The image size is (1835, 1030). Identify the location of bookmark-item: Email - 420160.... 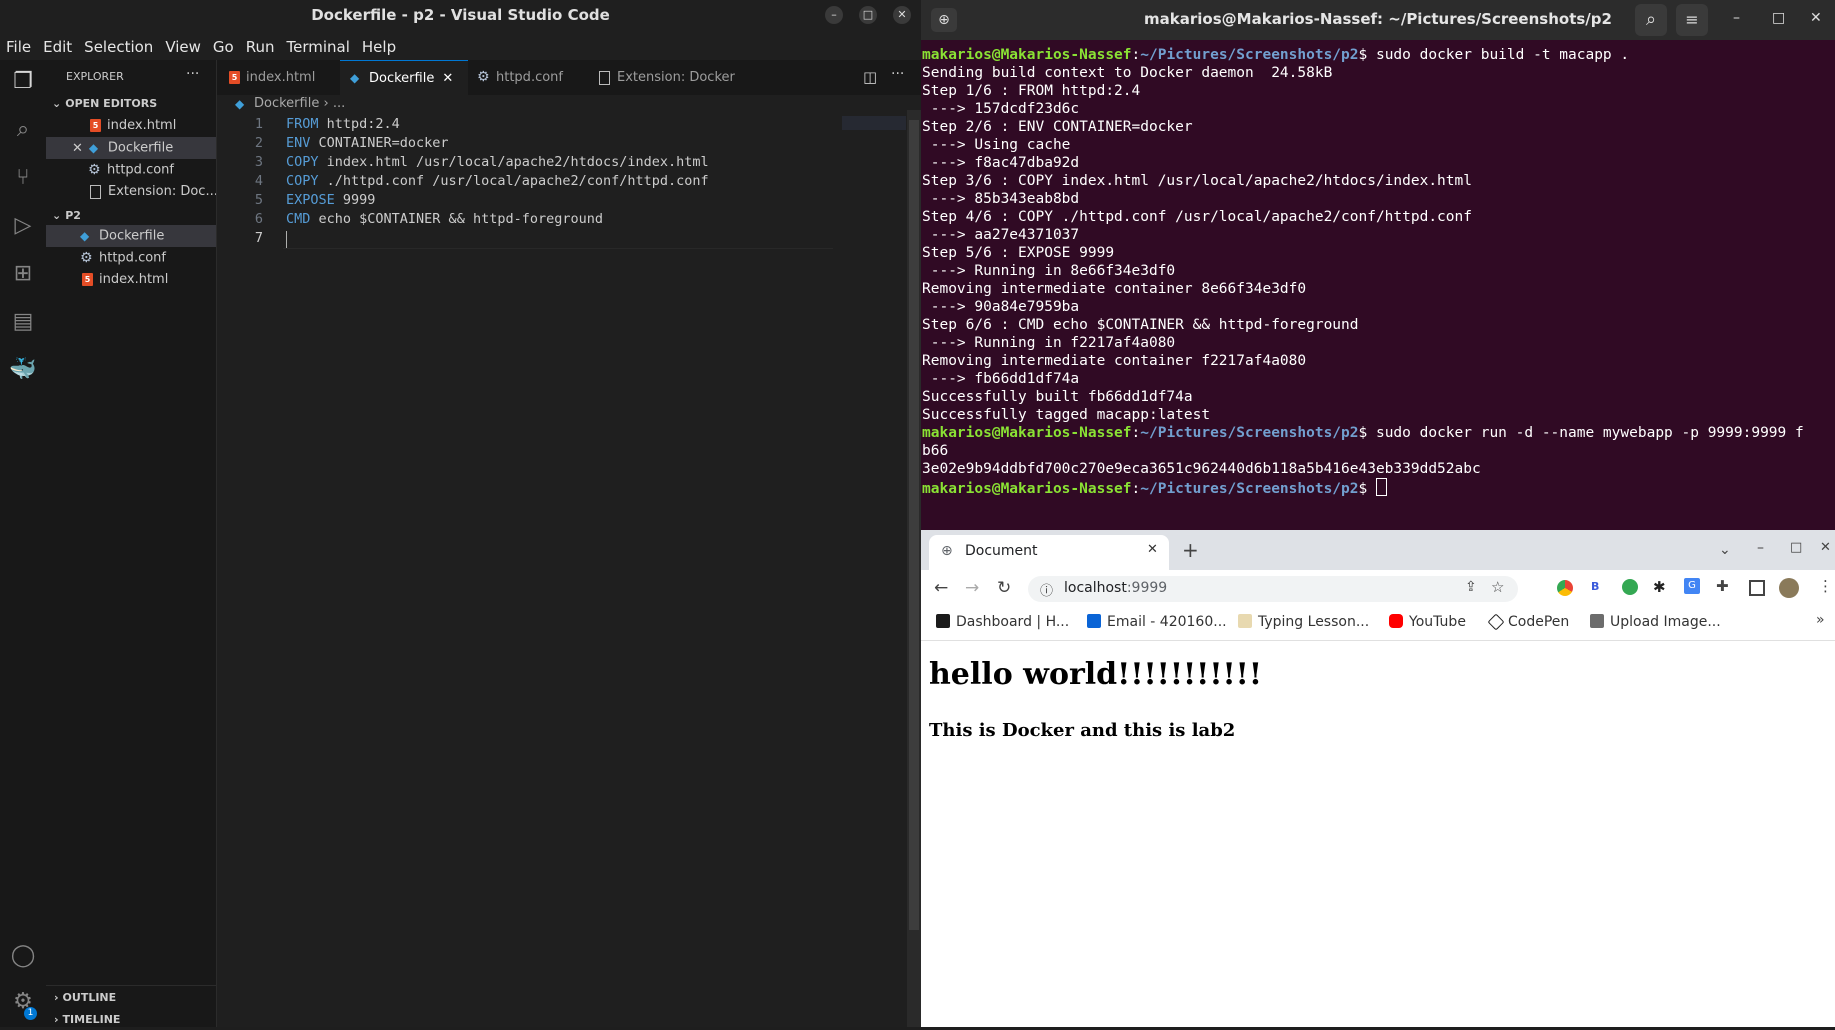
(1157, 622).